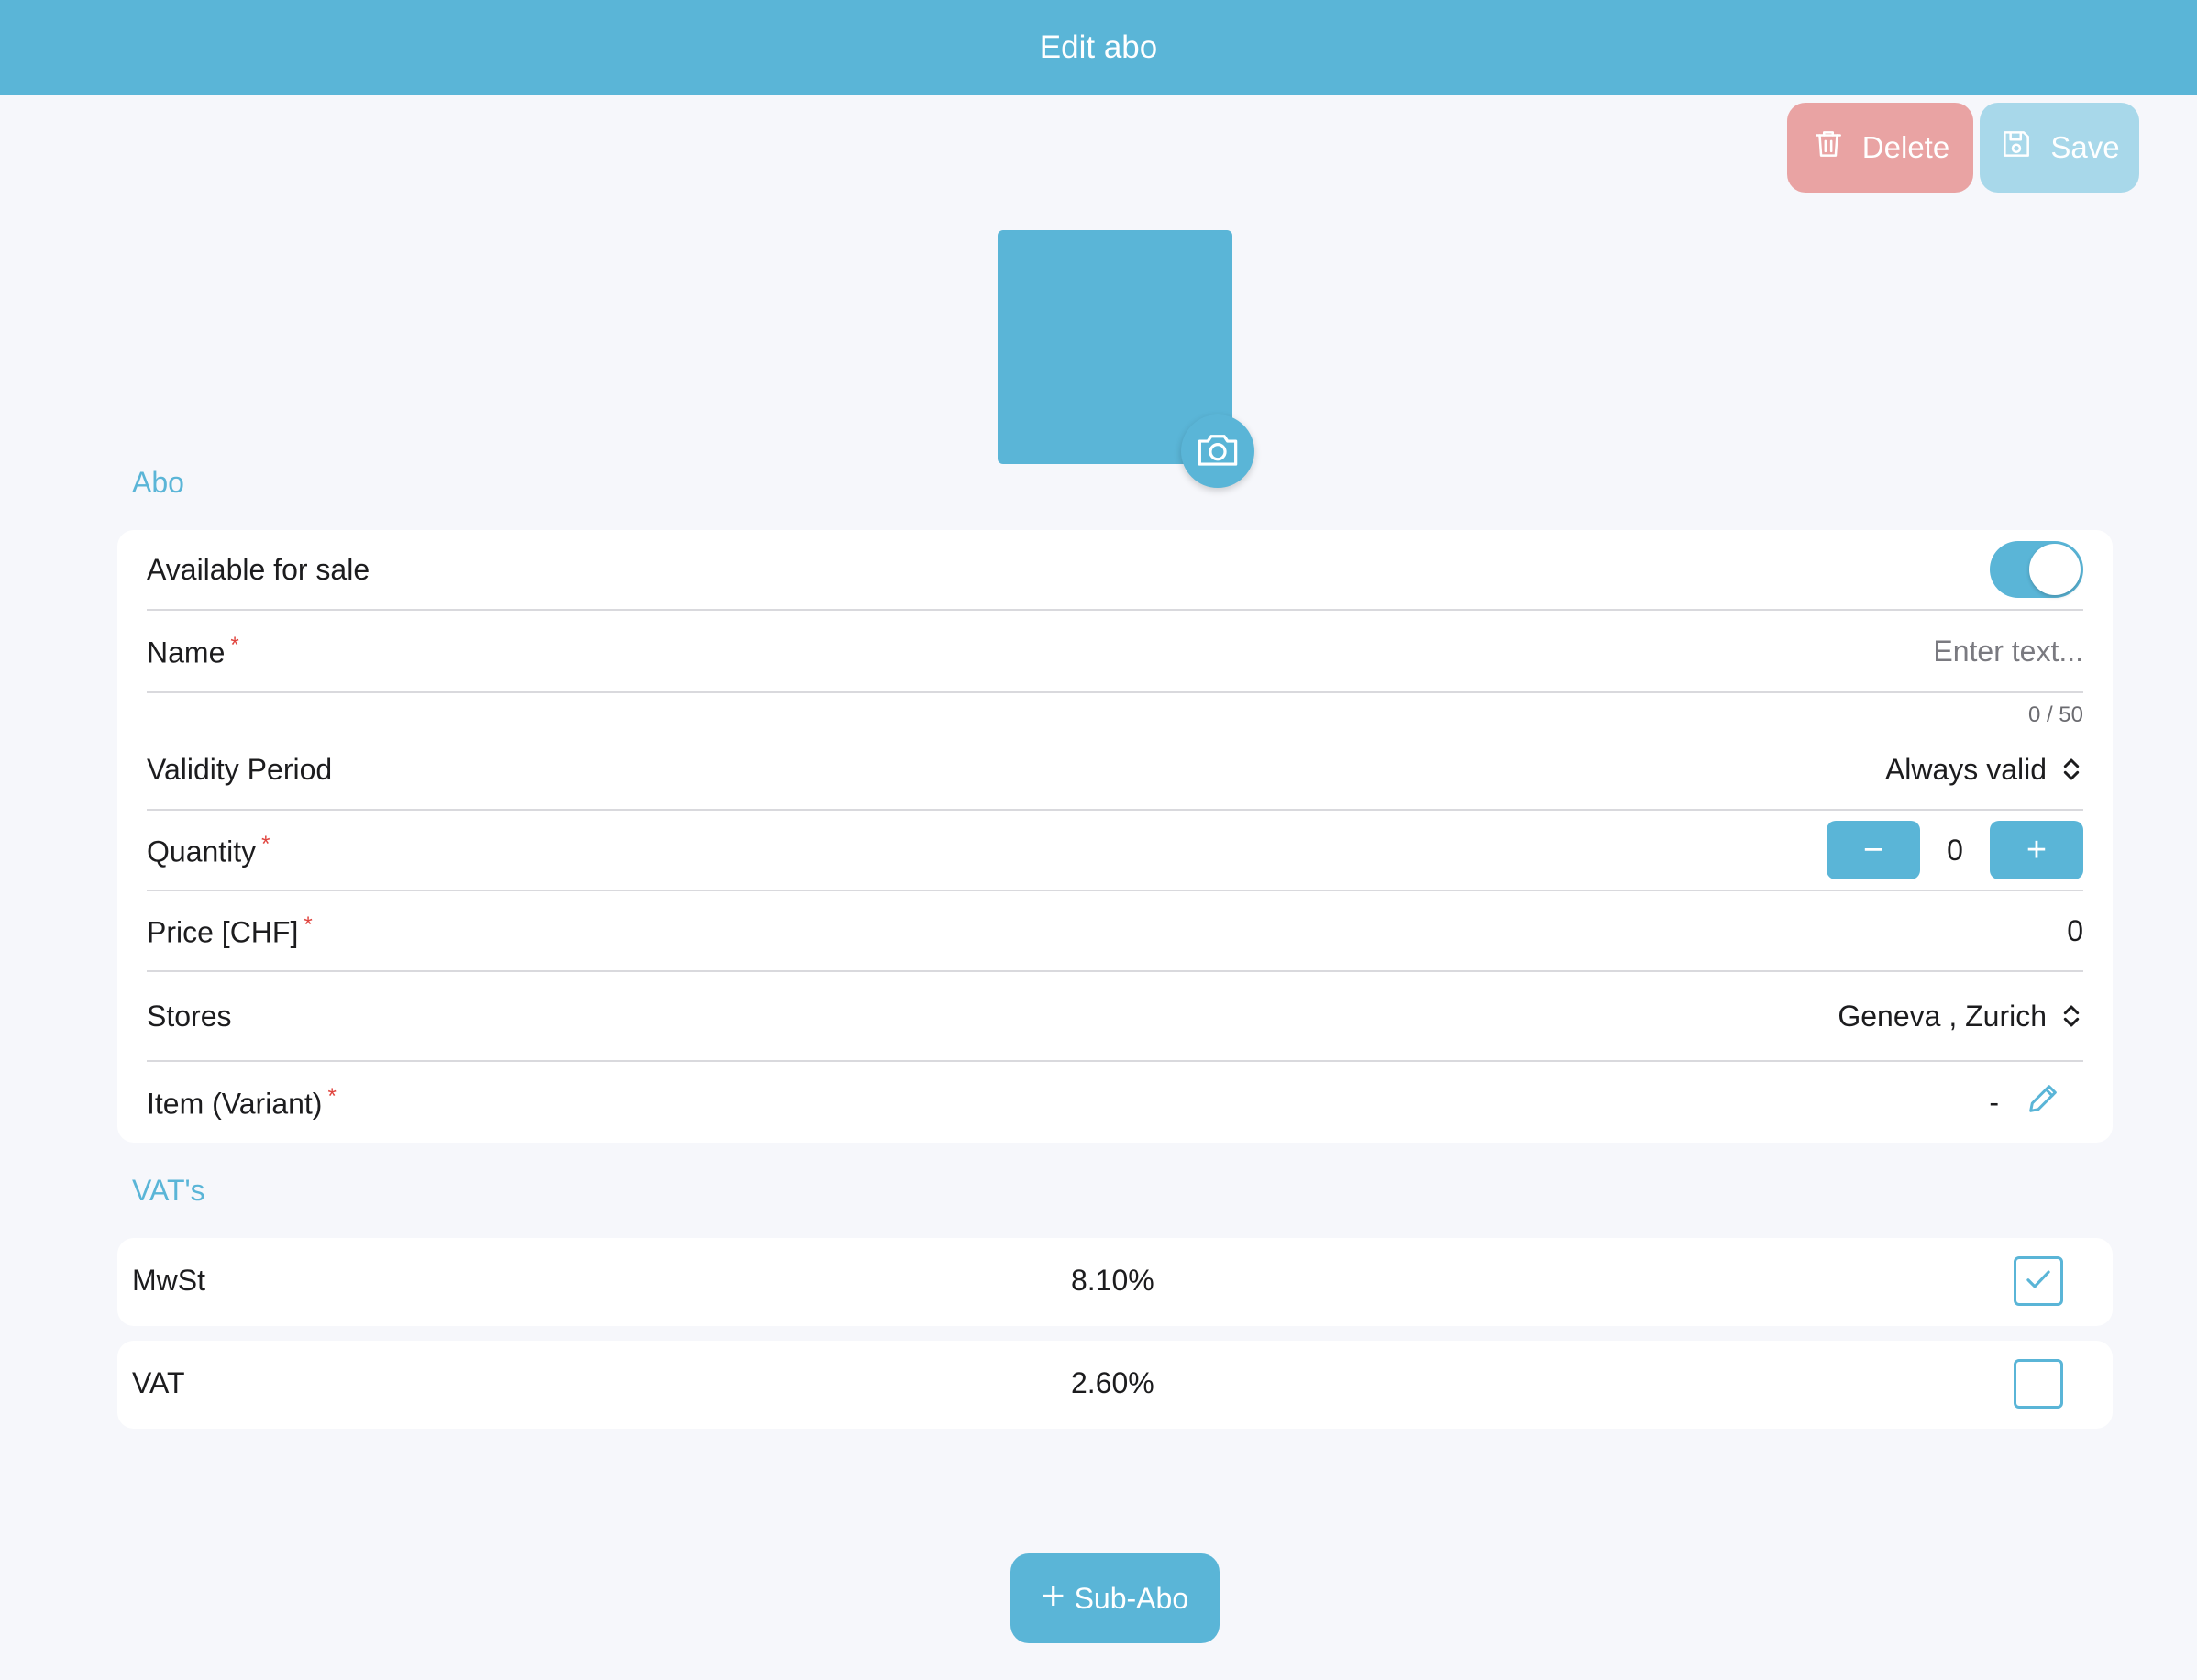 The image size is (2197, 1680). What do you see at coordinates (1942, 1016) in the screenshot?
I see `stores-value: Geneva , Zurich` at bounding box center [1942, 1016].